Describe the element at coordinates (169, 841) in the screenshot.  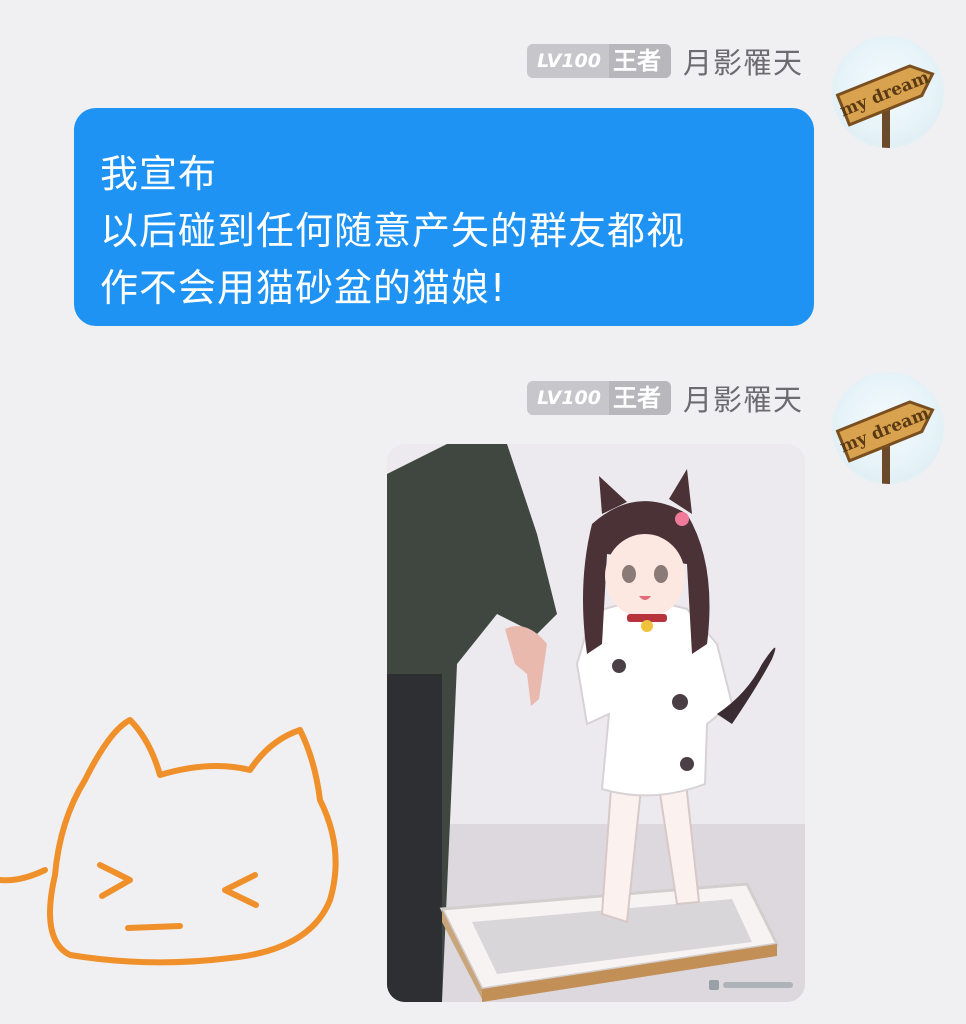
I see `cat-doodle-drawing` at that location.